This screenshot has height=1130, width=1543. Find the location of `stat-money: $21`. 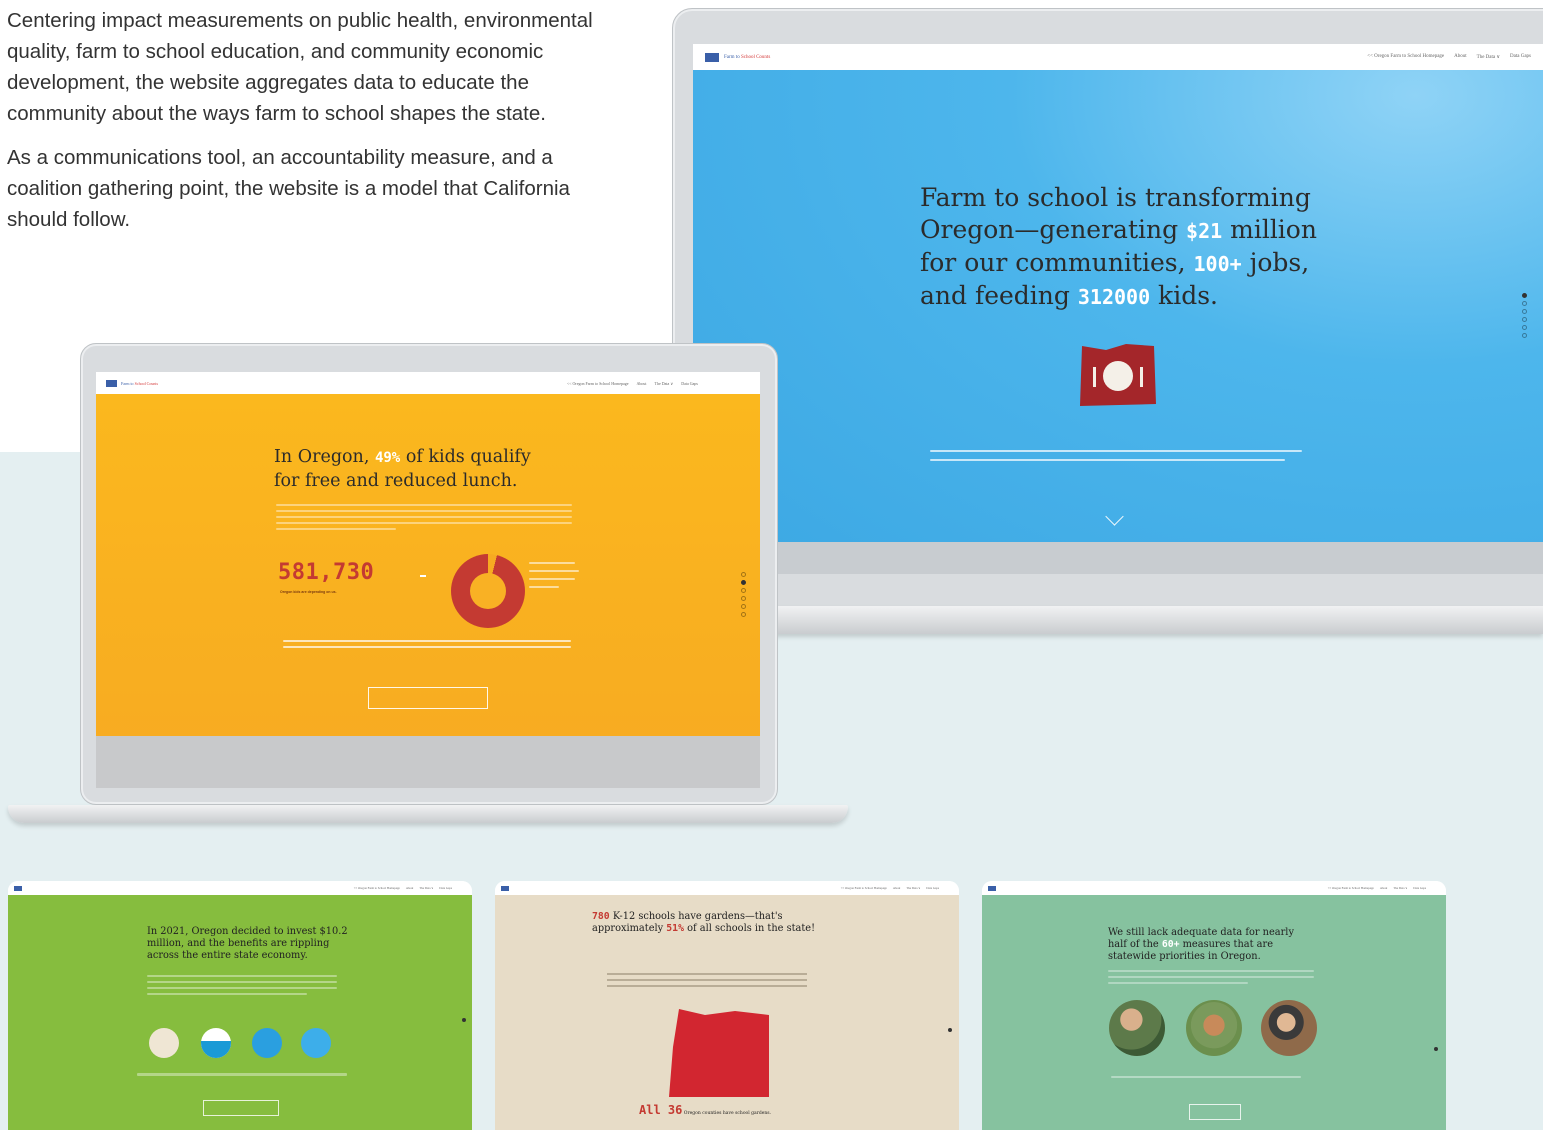

stat-money: $21 is located at coordinates (1204, 231).